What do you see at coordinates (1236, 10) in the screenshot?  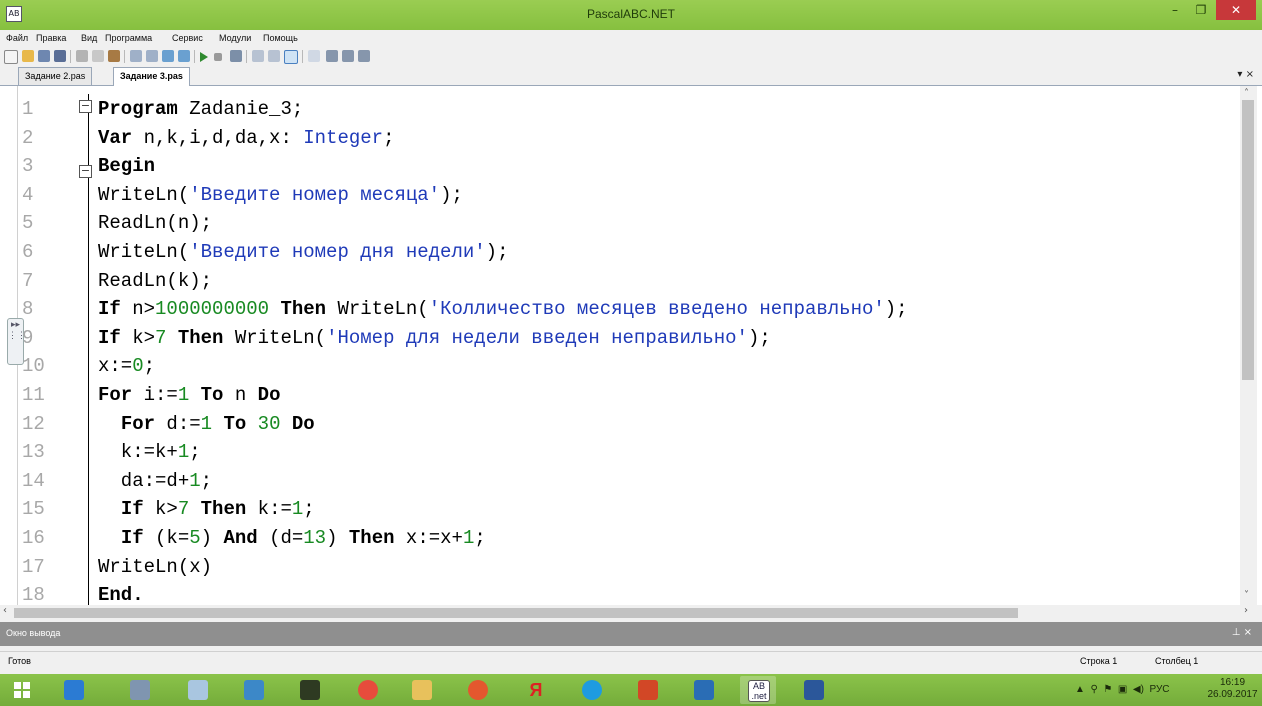 I see `close-button: ✕` at bounding box center [1236, 10].